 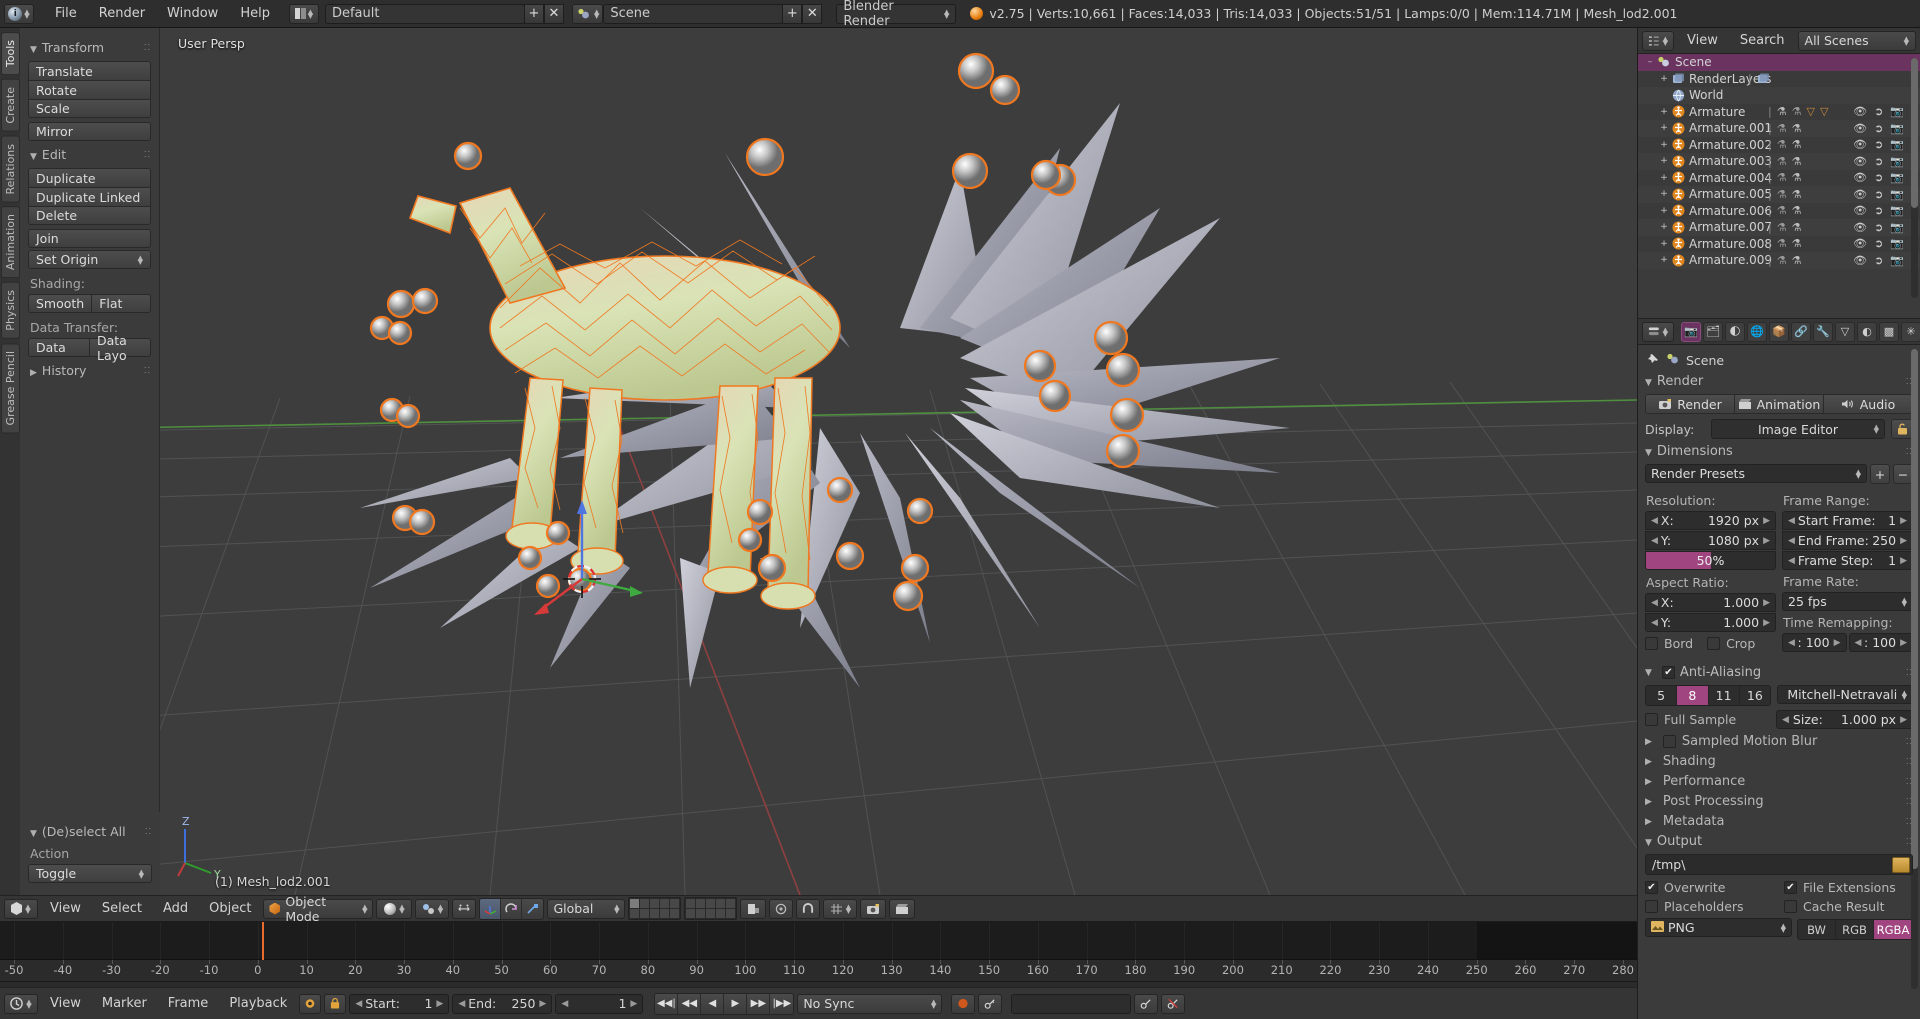 I want to click on cache-result-row: Cache Result, so click(x=1848, y=906).